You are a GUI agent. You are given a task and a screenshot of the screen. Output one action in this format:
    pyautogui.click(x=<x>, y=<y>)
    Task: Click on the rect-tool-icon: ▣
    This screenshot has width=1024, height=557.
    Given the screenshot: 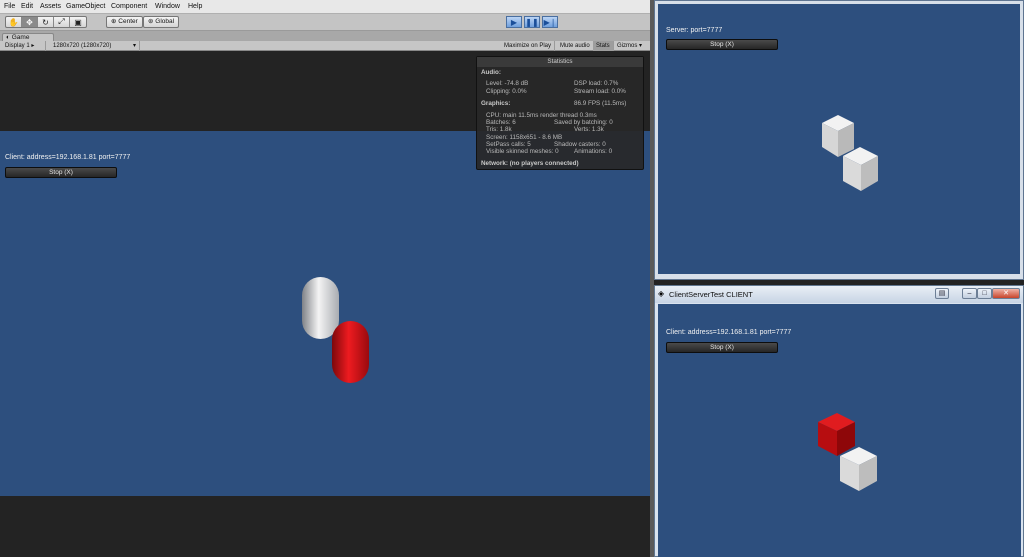 What is the action you would take?
    pyautogui.click(x=78, y=22)
    